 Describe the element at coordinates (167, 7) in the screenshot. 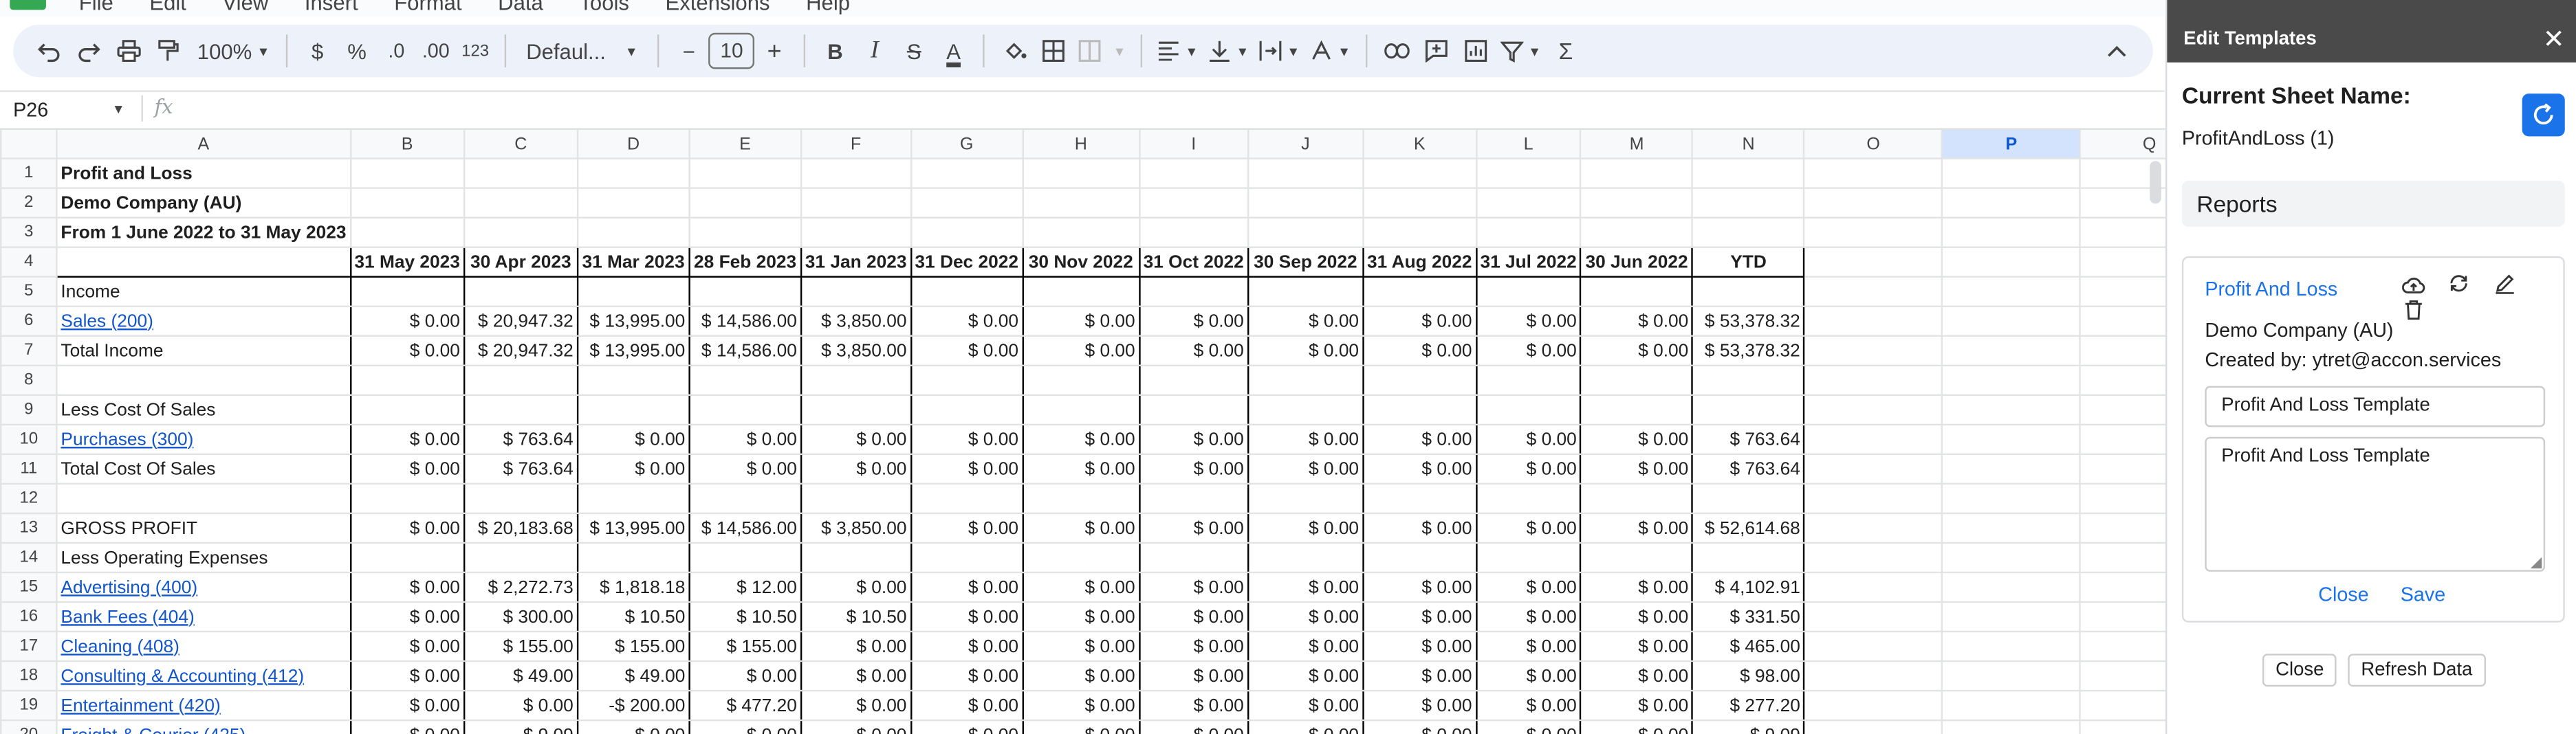

I see `menu-item: Edit` at that location.